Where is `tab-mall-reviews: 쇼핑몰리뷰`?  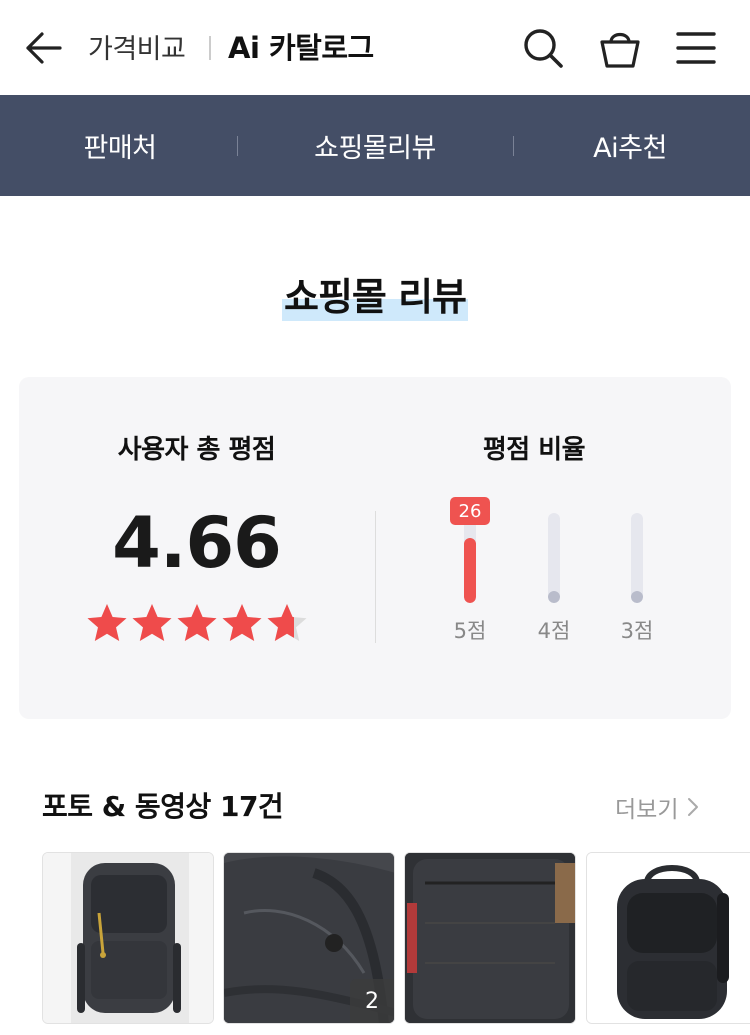 tab-mall-reviews: 쇼핑몰리뷰 is located at coordinates (375, 145).